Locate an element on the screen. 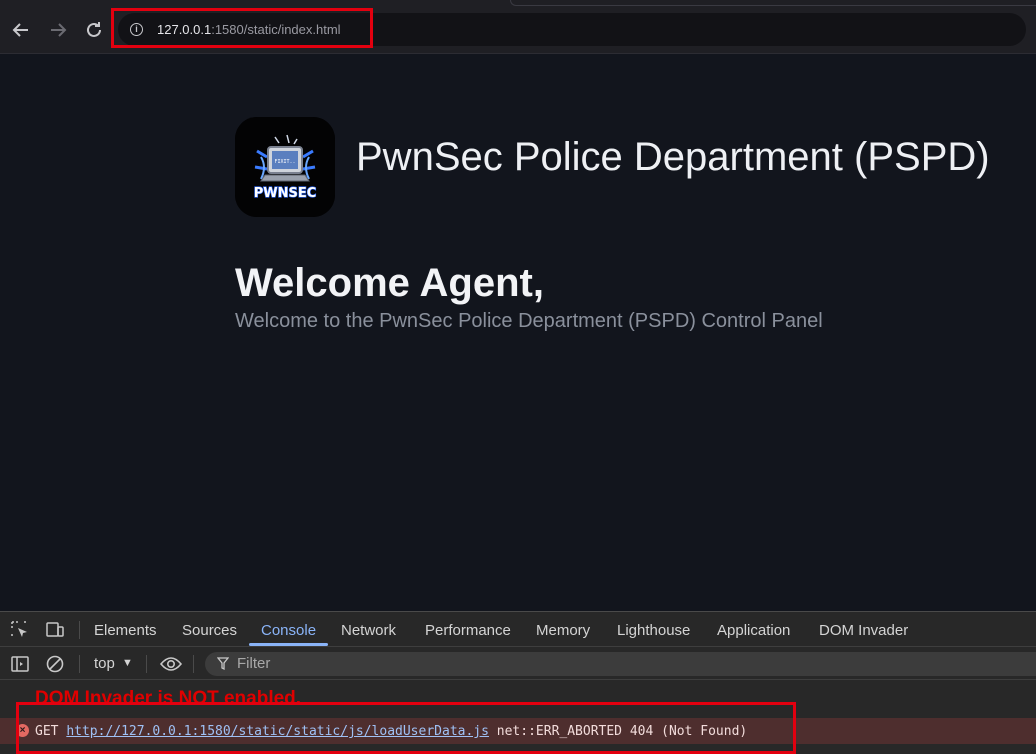  sidebar-icon is located at coordinates (20, 664).